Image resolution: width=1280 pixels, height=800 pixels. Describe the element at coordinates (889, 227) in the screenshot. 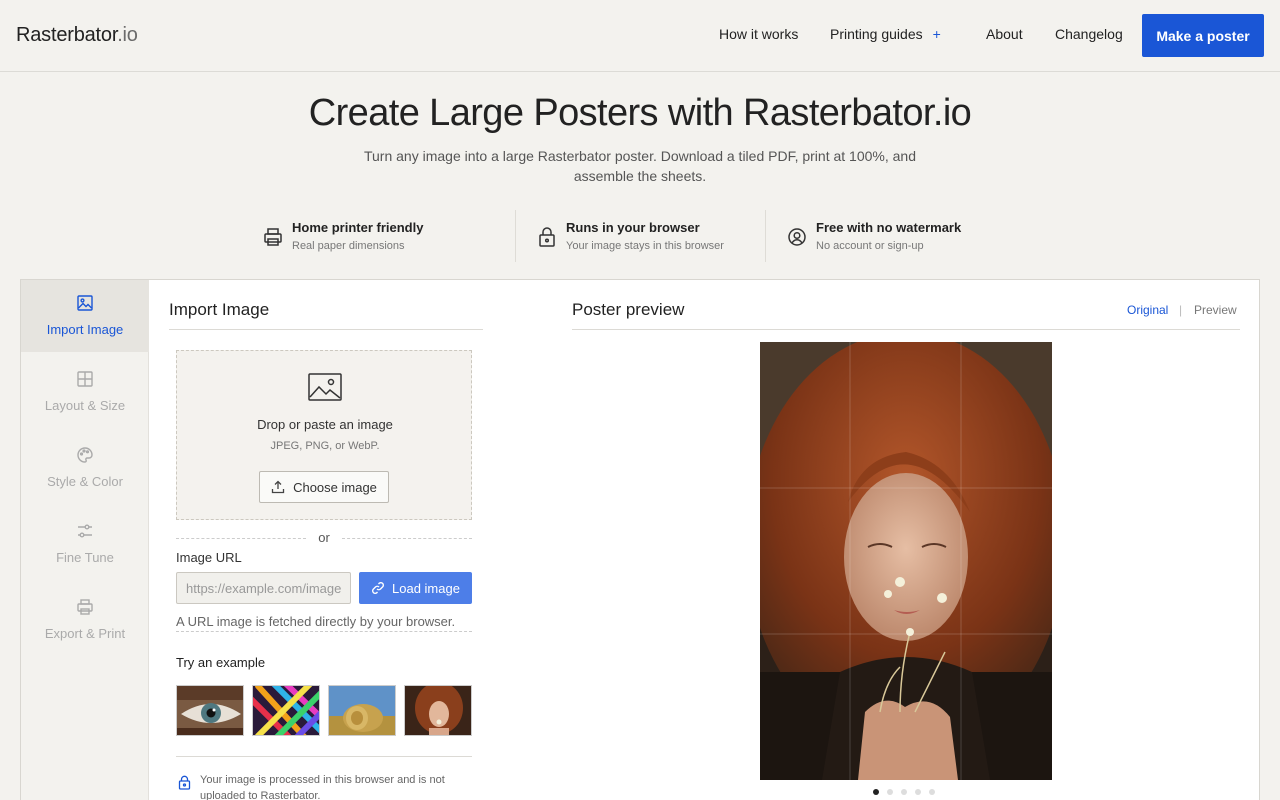

I see `feature-title: Free with no watermark` at that location.